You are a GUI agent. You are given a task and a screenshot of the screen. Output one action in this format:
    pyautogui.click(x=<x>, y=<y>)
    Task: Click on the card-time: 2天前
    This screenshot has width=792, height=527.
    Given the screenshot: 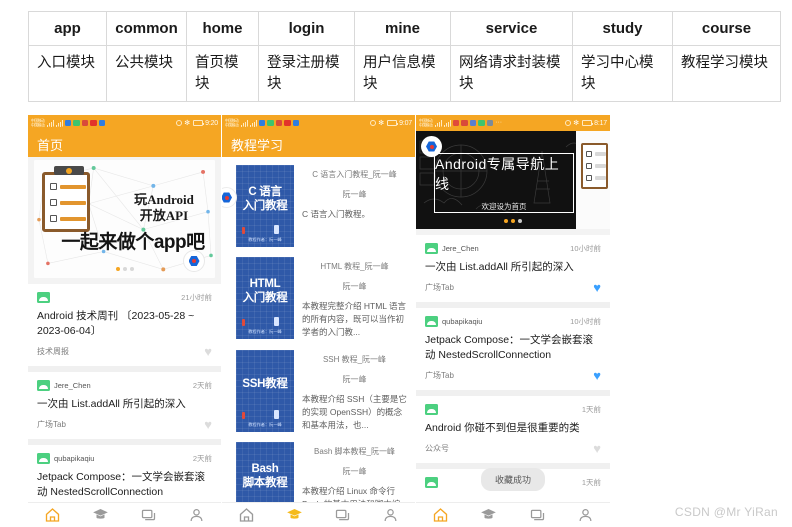 What is the action you would take?
    pyautogui.click(x=202, y=385)
    